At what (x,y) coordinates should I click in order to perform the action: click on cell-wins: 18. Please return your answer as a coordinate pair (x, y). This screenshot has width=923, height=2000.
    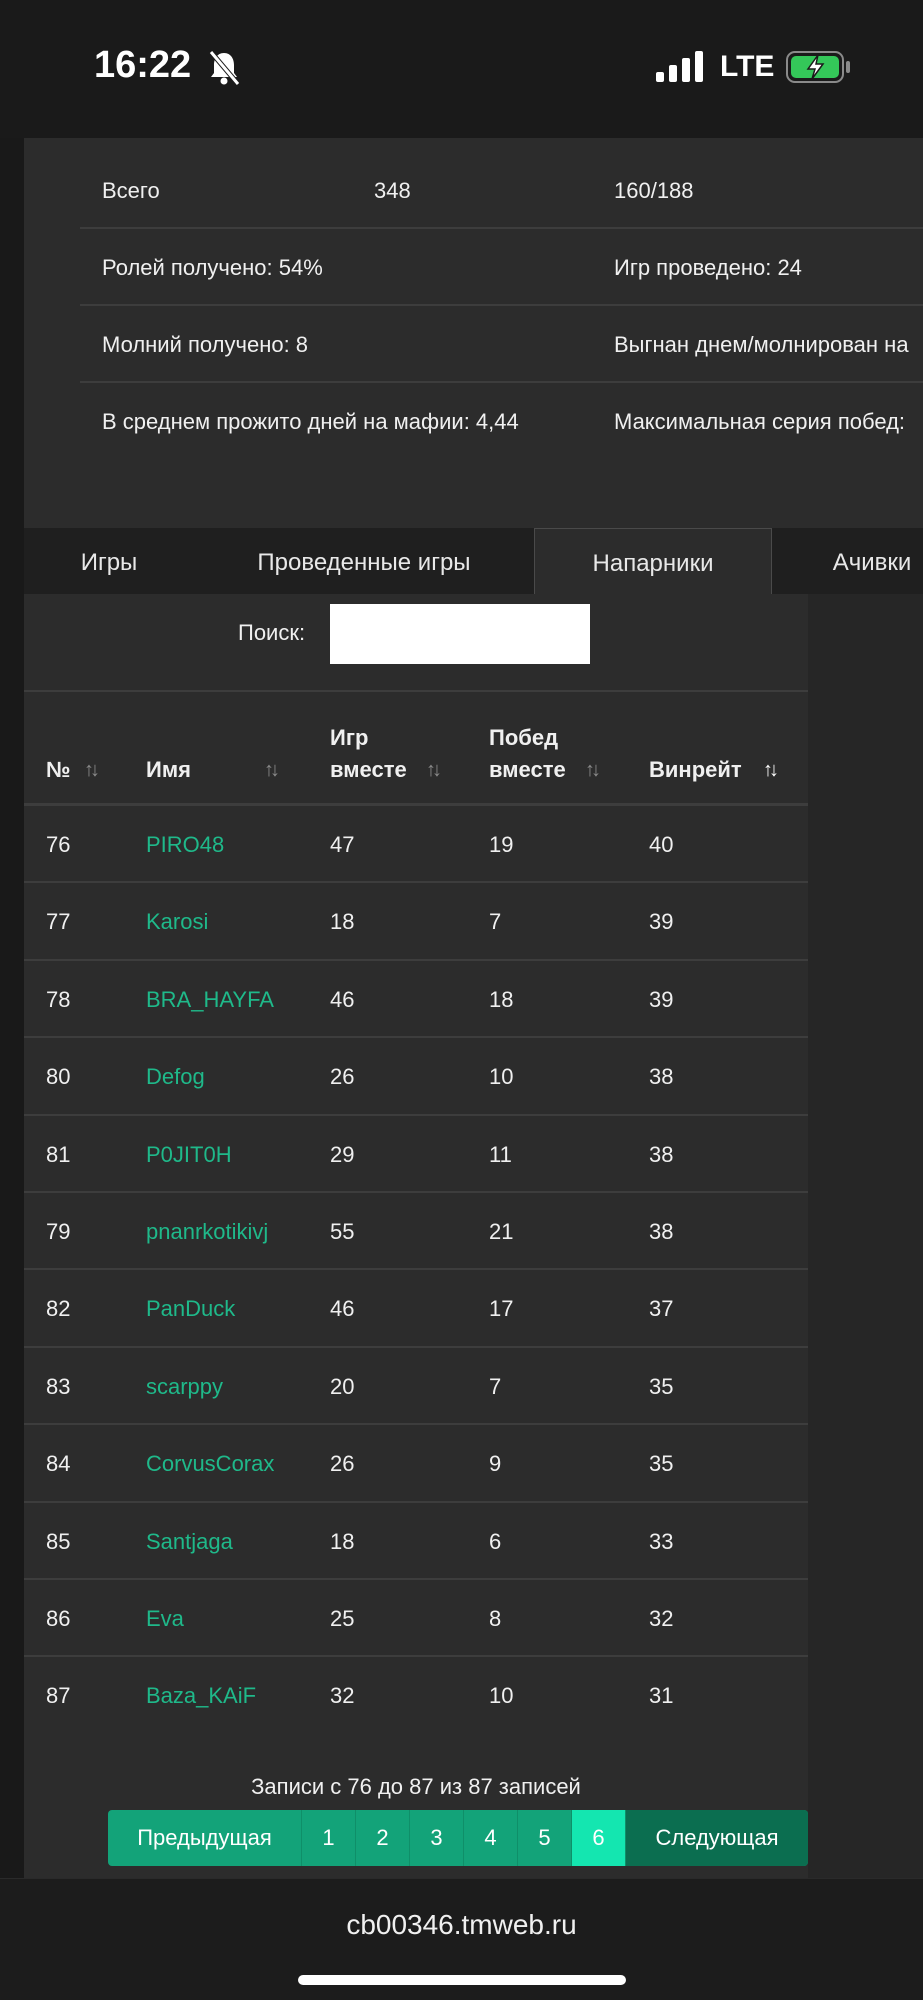
    Looking at the image, I should click on (501, 999).